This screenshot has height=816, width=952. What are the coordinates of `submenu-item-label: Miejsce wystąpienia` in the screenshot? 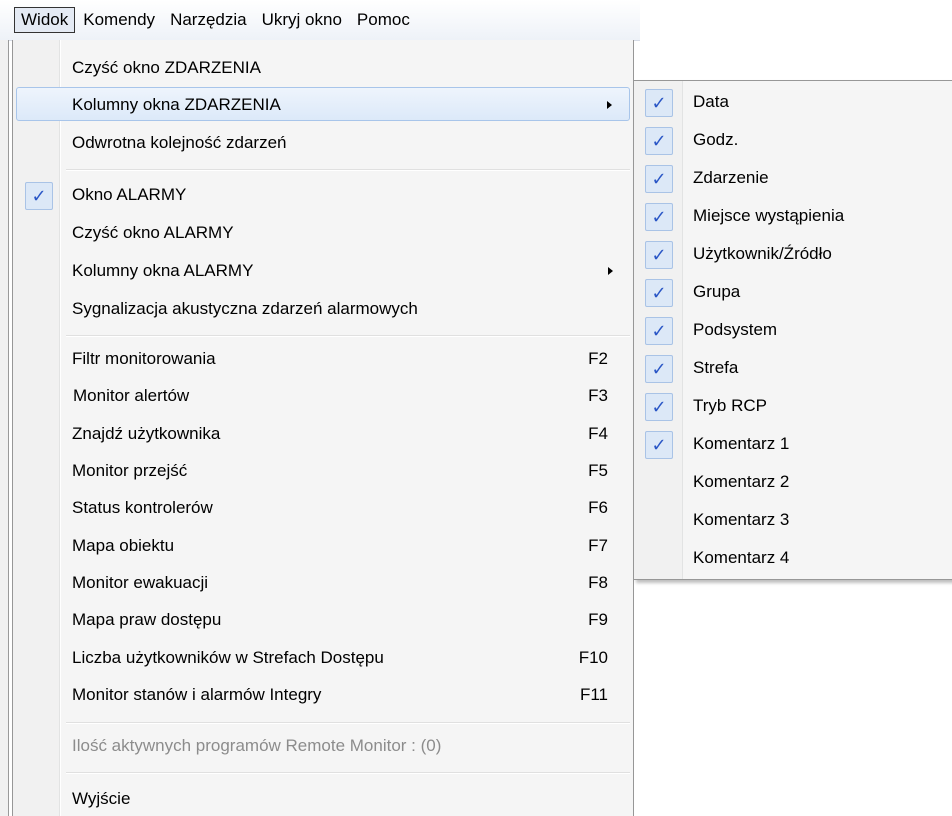 It's located at (769, 215).